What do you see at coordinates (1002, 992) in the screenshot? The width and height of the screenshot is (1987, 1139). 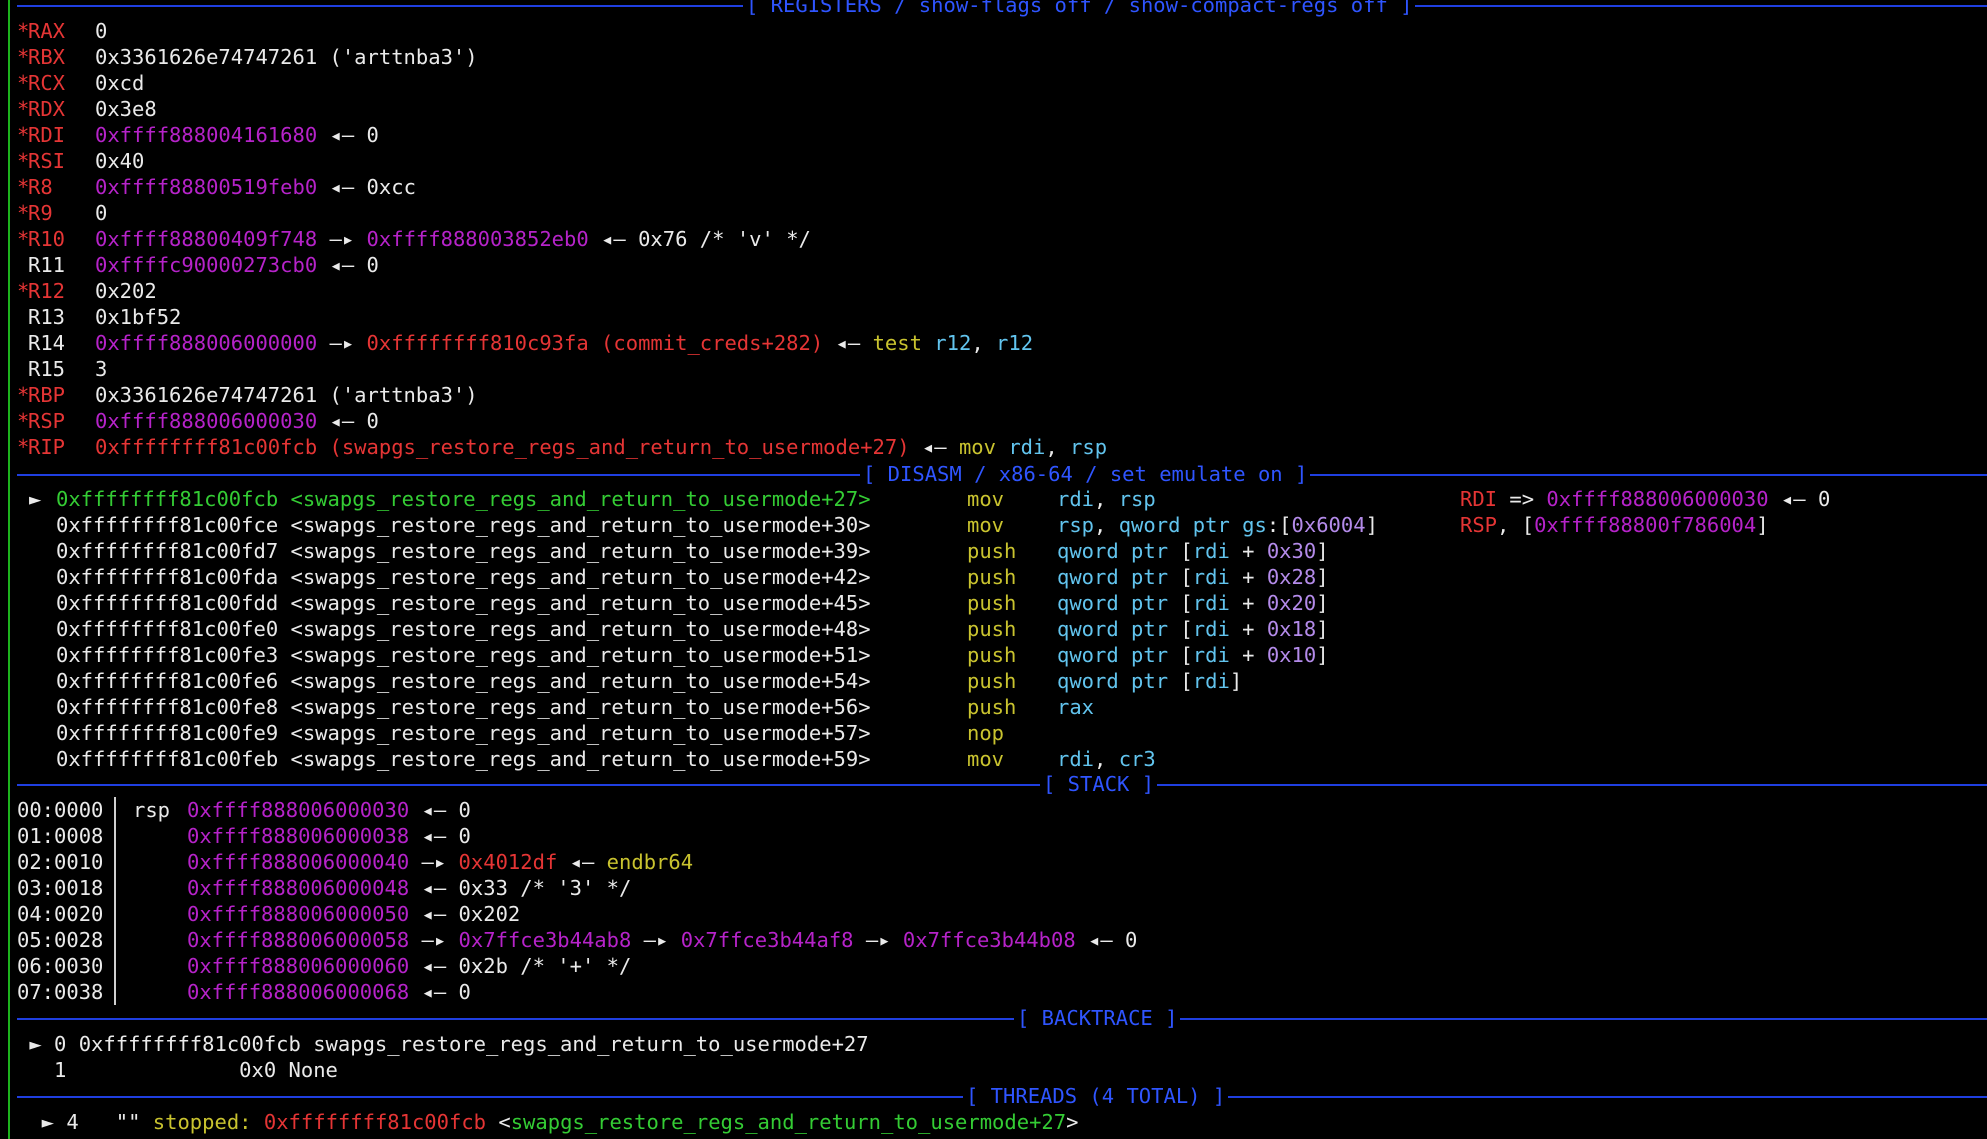 I see `stack-row: 07:0038 0xffff888006000068 ◂— 0` at bounding box center [1002, 992].